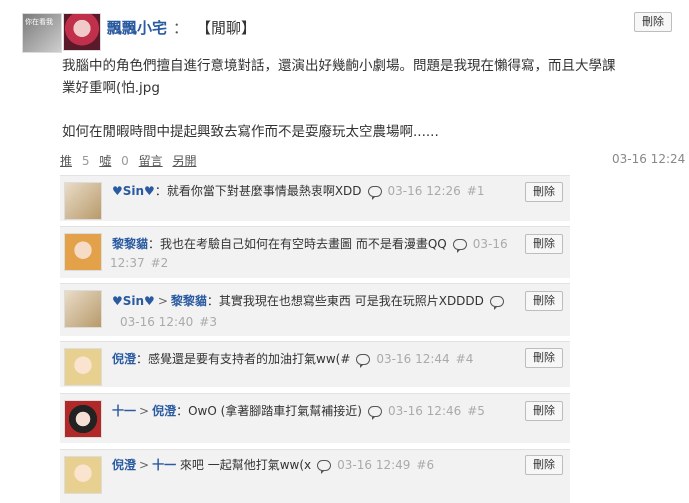  I want to click on post-author: 飄飄小宅, so click(137, 27).